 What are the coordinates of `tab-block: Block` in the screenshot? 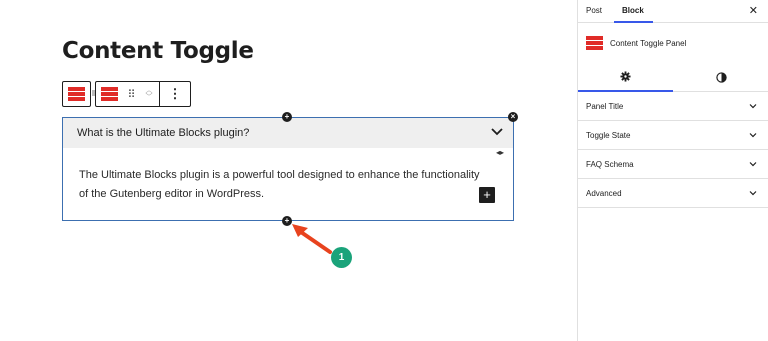 It's located at (633, 10).